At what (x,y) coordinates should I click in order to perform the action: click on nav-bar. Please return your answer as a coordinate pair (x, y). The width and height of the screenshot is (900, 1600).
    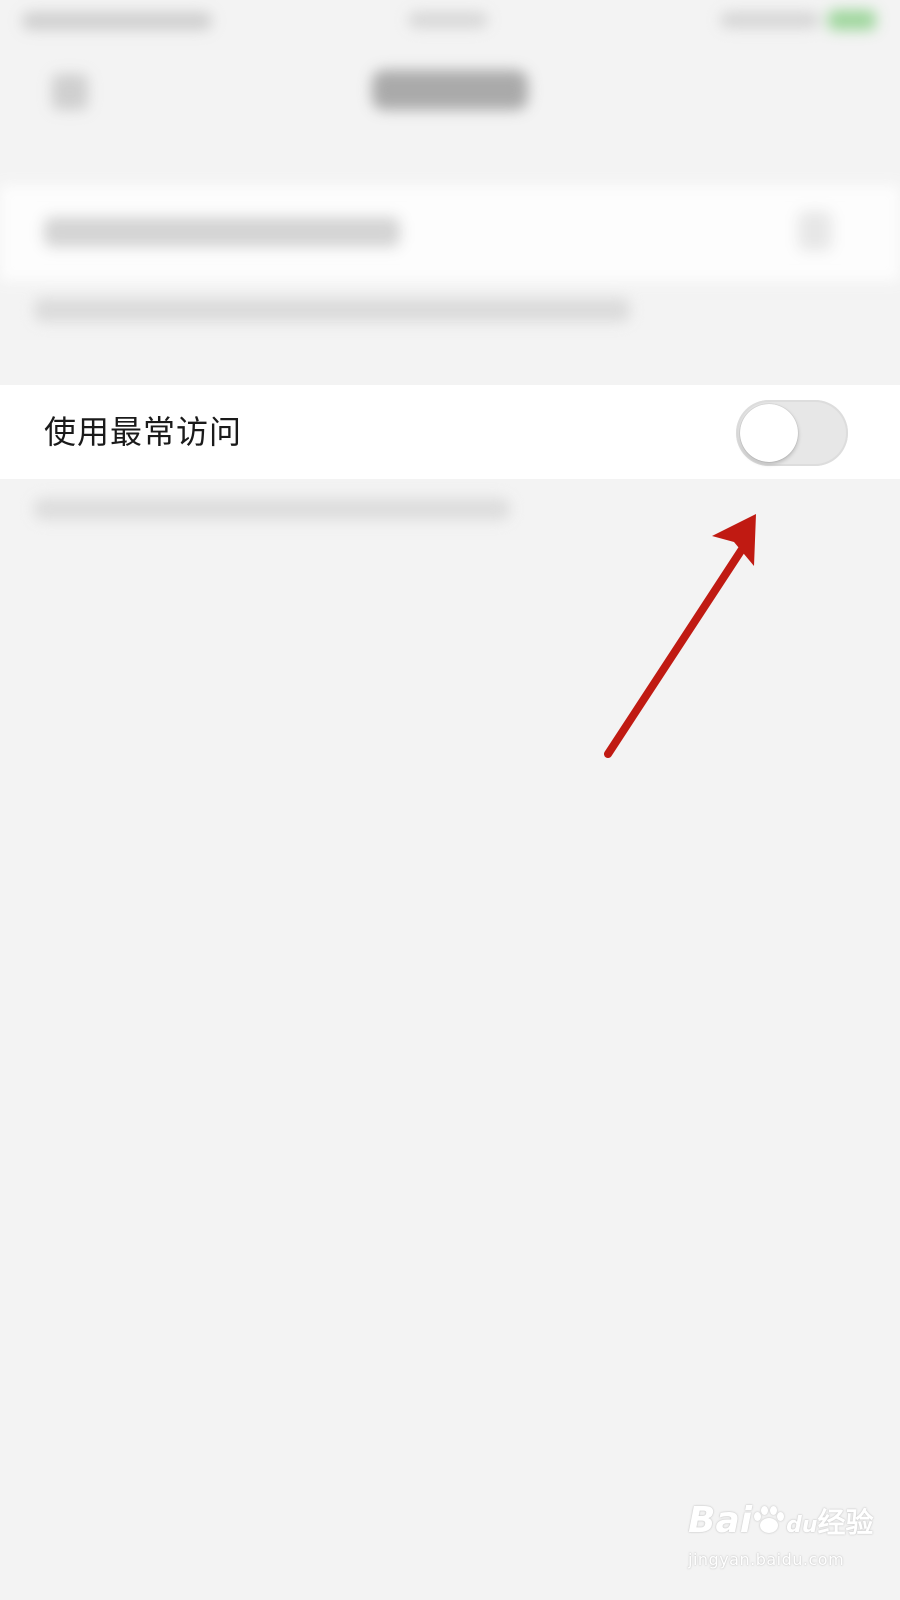
    Looking at the image, I should click on (450, 89).